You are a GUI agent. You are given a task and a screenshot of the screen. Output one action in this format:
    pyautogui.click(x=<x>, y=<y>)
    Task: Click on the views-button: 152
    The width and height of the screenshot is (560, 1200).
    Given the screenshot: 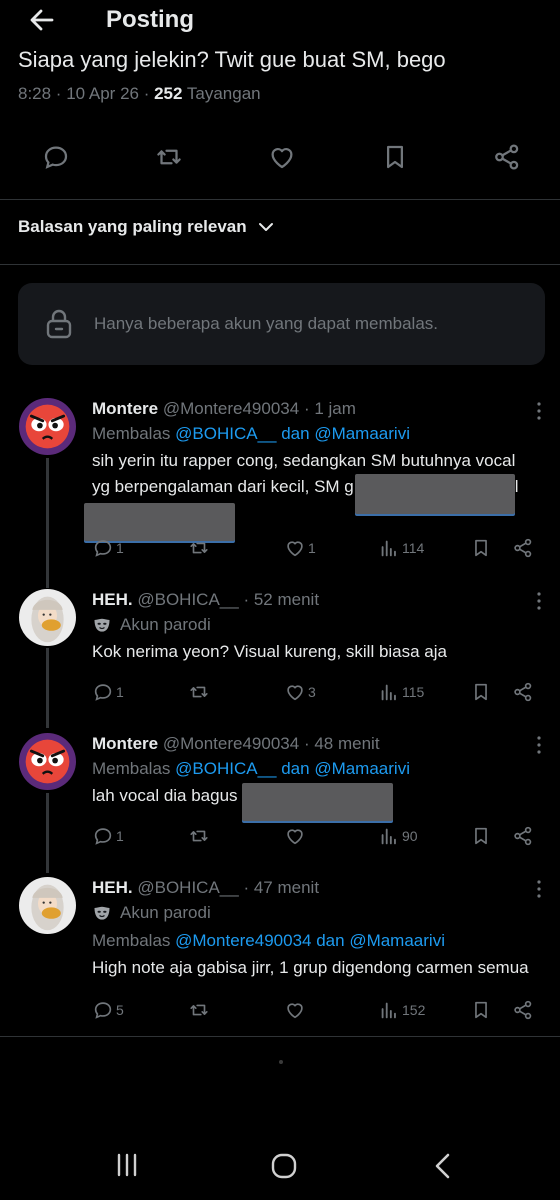 What is the action you would take?
    pyautogui.click(x=401, y=1010)
    